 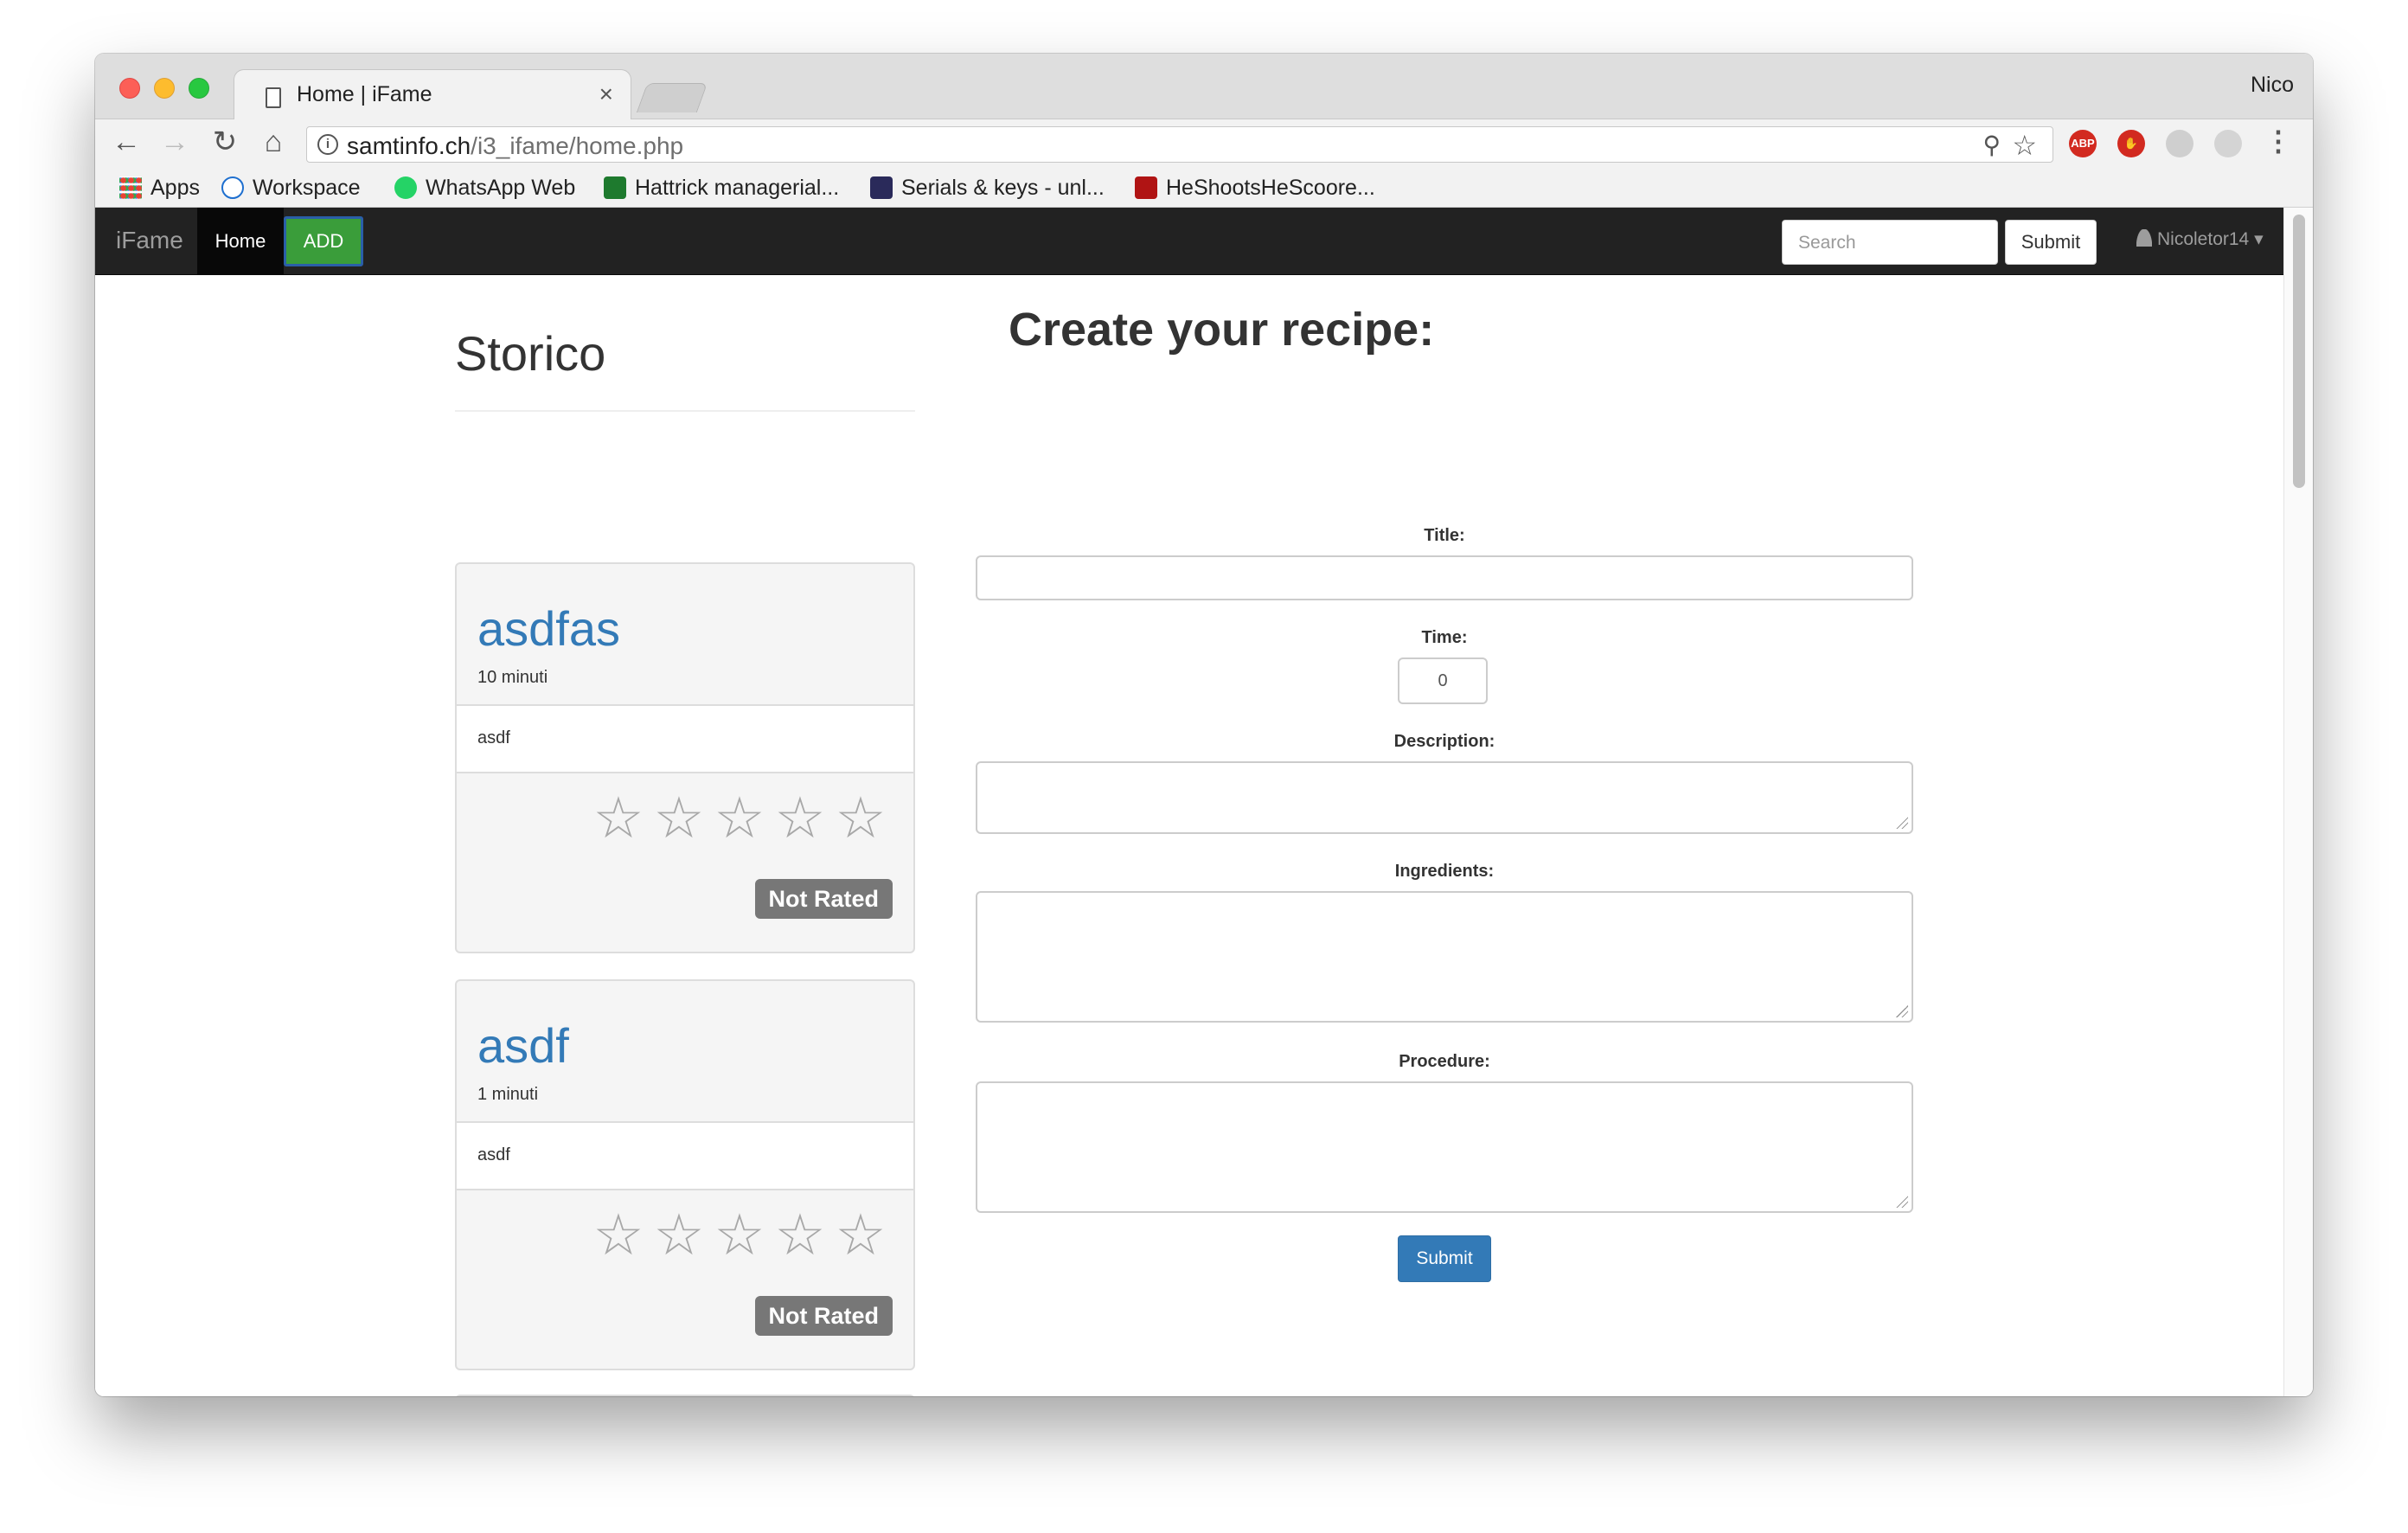 I want to click on title-input, so click(x=1444, y=577).